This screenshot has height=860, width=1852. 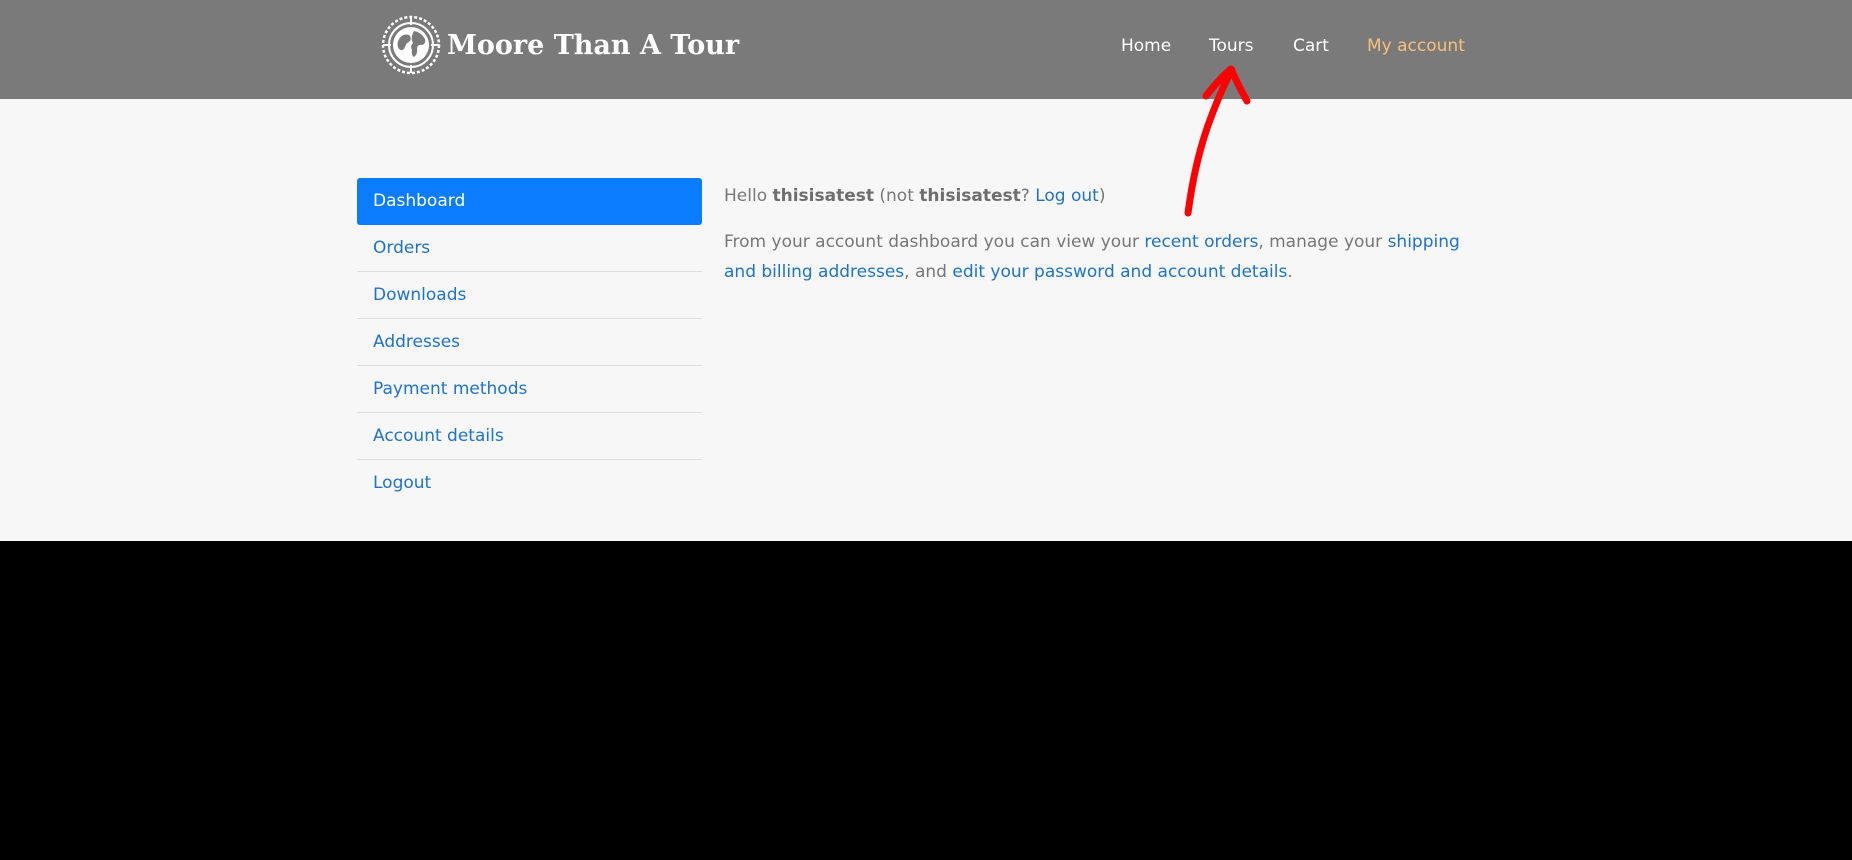 I want to click on sidebar-item-addresses: Addresses, so click(x=529, y=342).